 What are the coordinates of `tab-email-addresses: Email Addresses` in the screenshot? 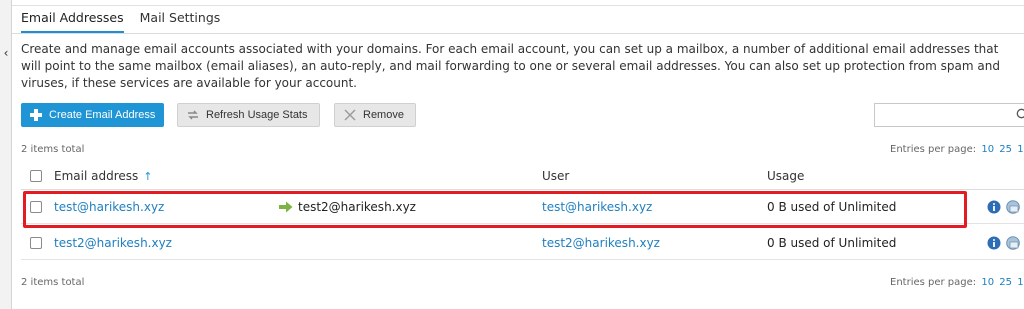 It's located at (72, 22).